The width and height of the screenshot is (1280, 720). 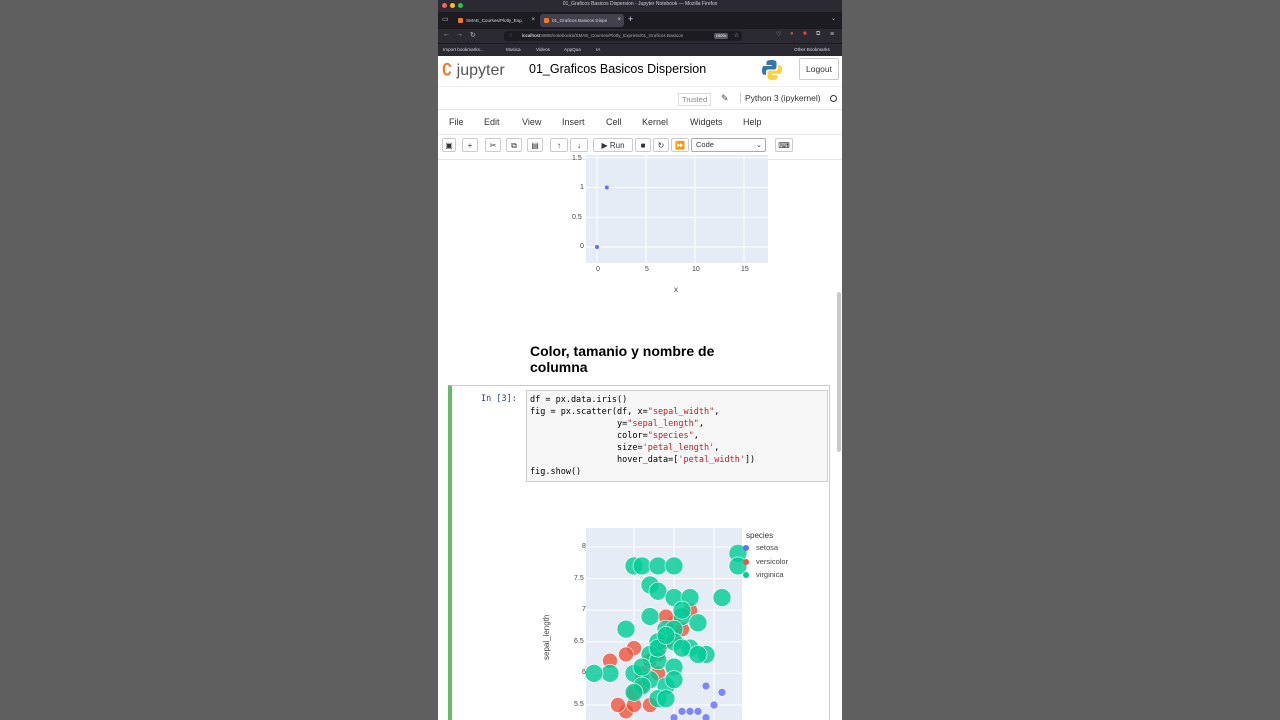 I want to click on cut-button: ✂, so click(x=493, y=145).